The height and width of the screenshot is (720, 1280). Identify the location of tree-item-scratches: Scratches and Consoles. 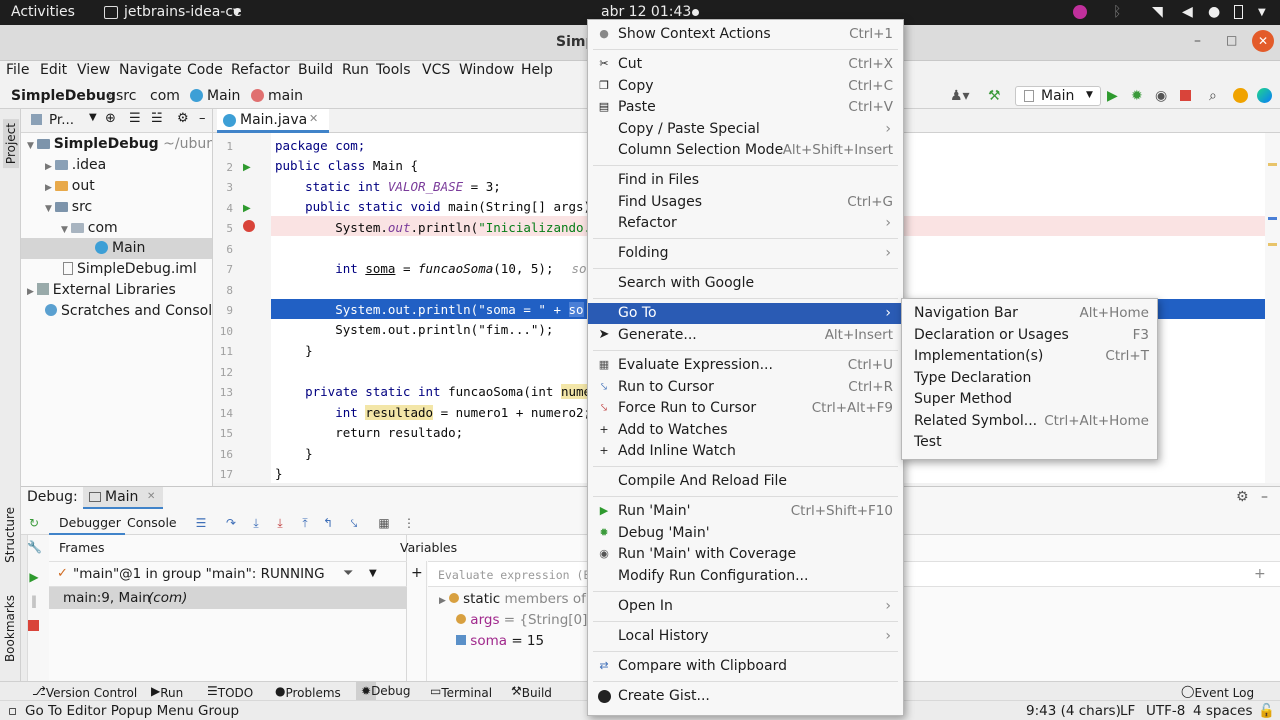
(128, 311).